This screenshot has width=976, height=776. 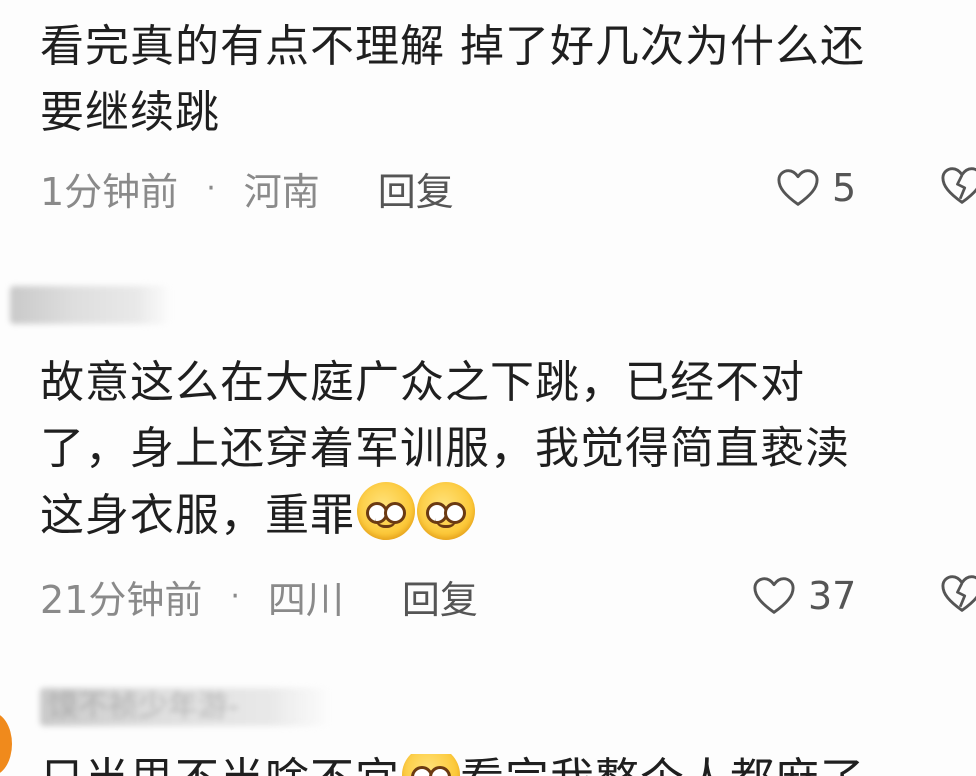 What do you see at coordinates (662, 765) in the screenshot?
I see `comment-3-text-end: 看完我整个人都麻了` at bounding box center [662, 765].